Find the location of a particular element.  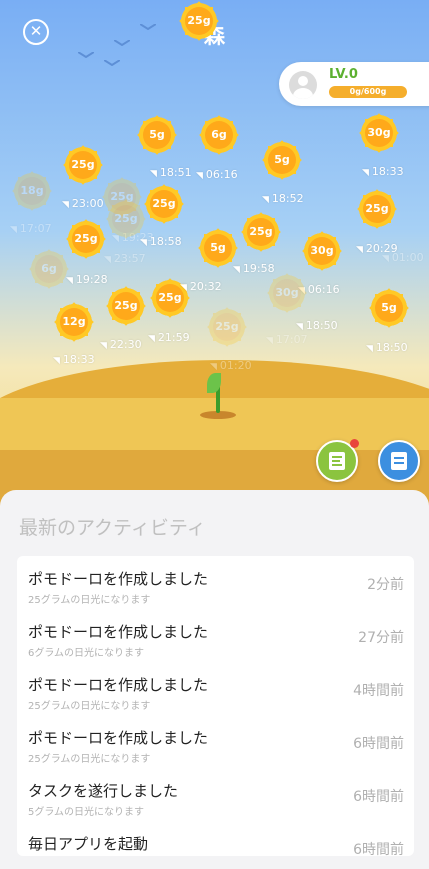

activity-subtitle: 5グラムの日光になります is located at coordinates (86, 812).